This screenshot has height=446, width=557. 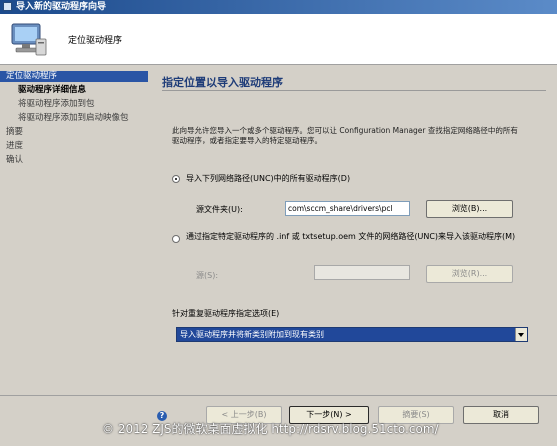 I want to click on window-title: 导入新的驱动程序向导, so click(x=61, y=7).